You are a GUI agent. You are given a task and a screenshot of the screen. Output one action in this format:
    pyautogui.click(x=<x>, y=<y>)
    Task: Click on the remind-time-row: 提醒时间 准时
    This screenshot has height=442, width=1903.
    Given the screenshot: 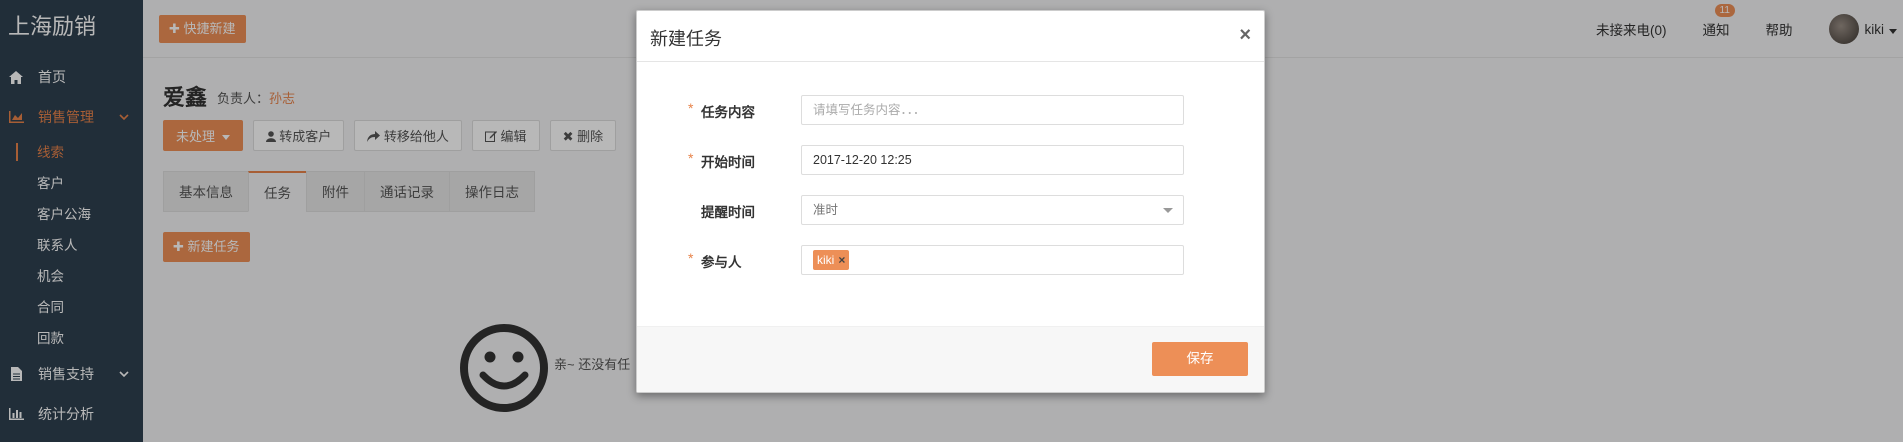 What is the action you would take?
    pyautogui.click(x=950, y=210)
    